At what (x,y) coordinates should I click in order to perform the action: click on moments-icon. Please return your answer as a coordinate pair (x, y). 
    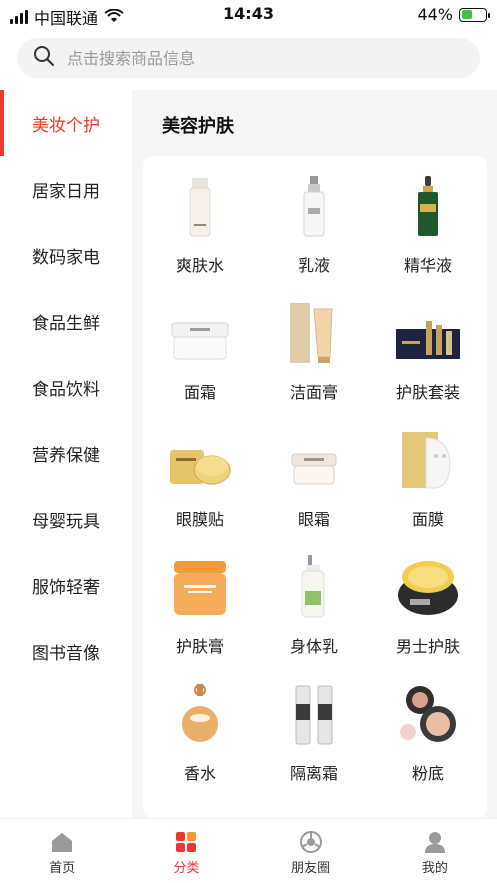
    Looking at the image, I should click on (310, 842).